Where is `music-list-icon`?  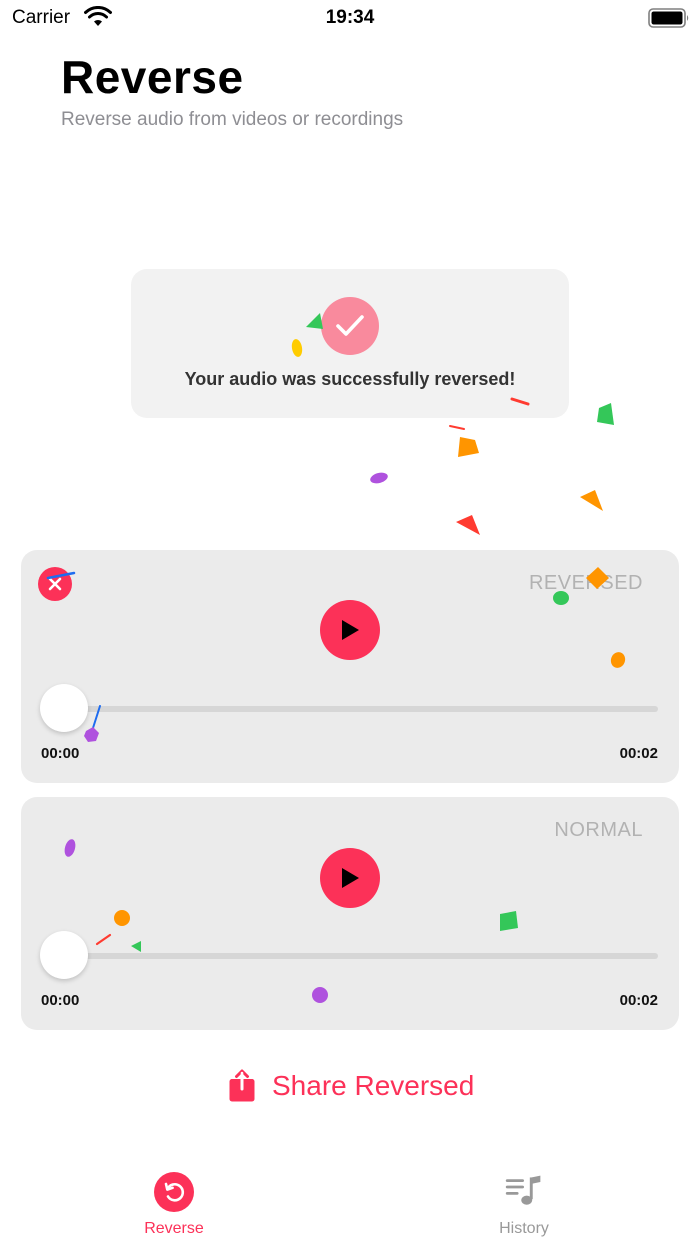
music-list-icon is located at coordinates (524, 1192).